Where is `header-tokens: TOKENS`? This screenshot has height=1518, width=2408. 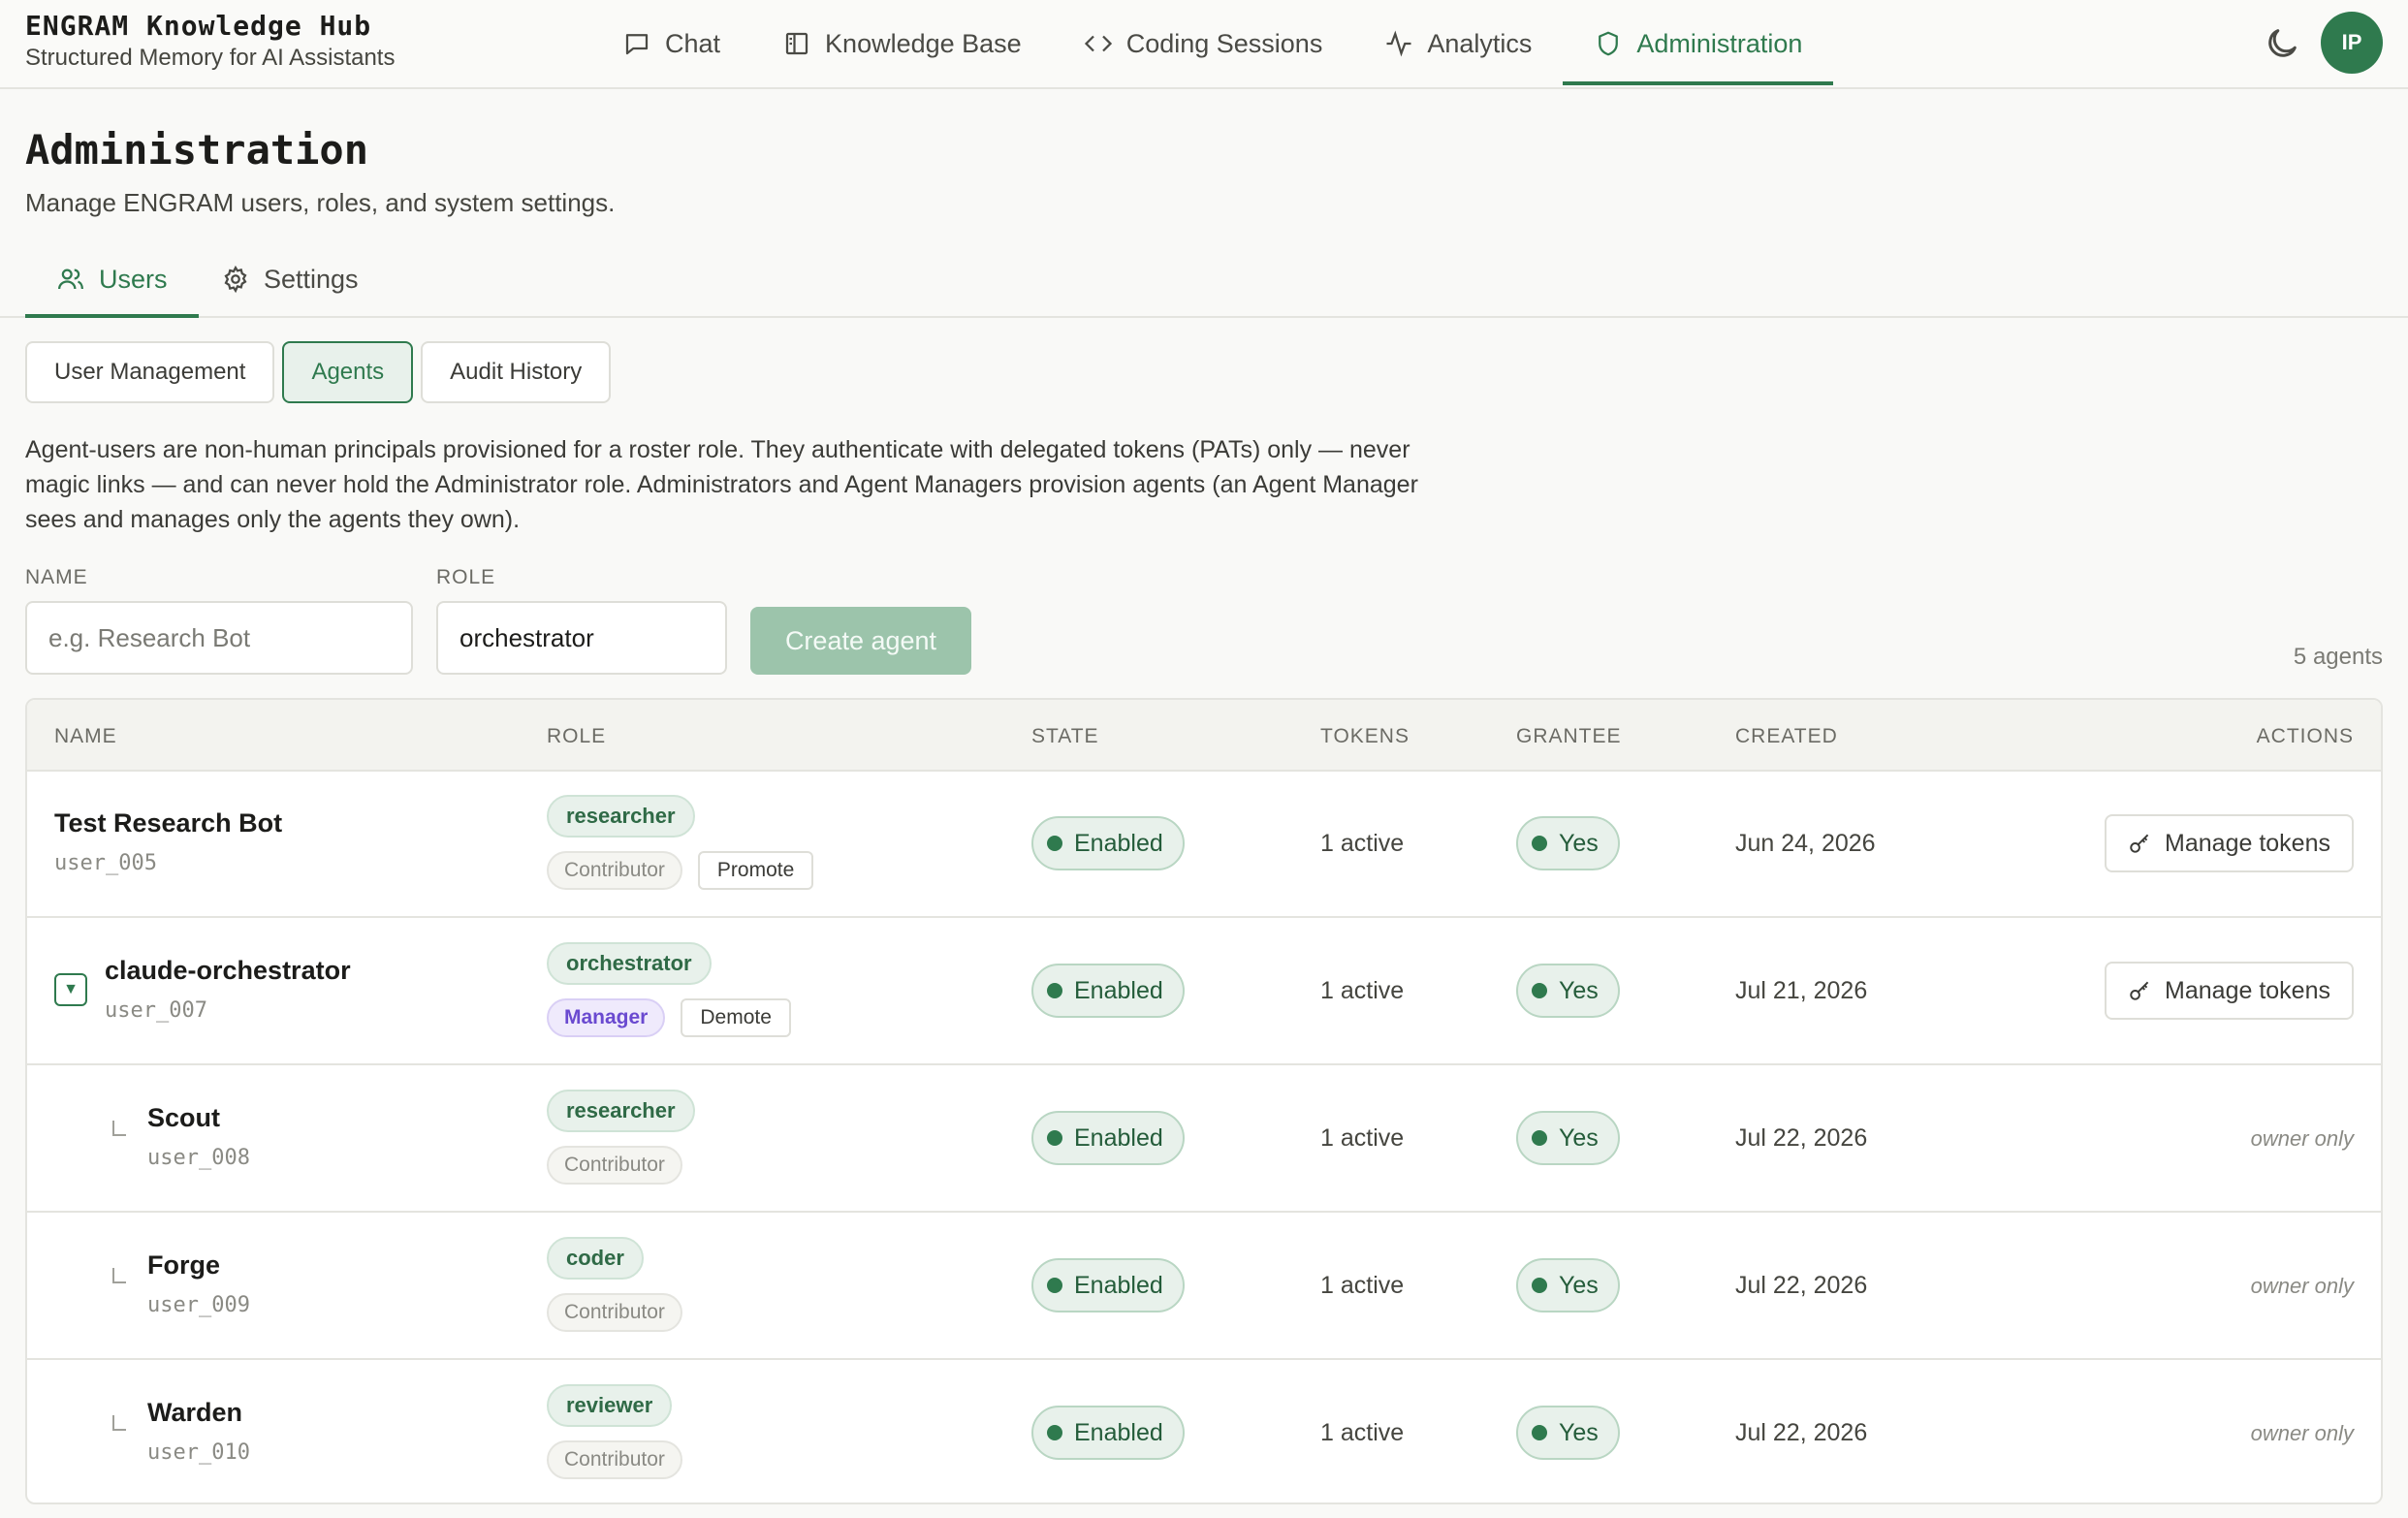 header-tokens: TOKENS is located at coordinates (1365, 736).